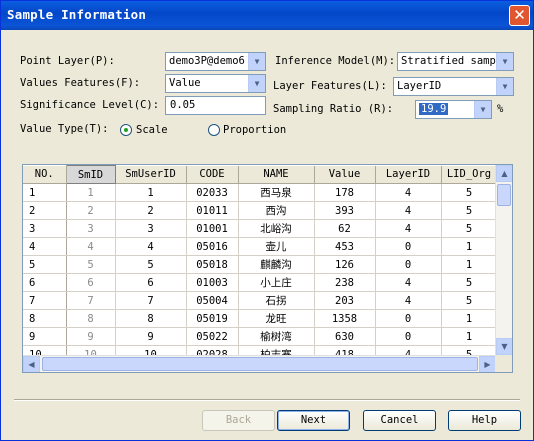 The width and height of the screenshot is (534, 441). What do you see at coordinates (126, 130) in the screenshot?
I see `scale-radio` at bounding box center [126, 130].